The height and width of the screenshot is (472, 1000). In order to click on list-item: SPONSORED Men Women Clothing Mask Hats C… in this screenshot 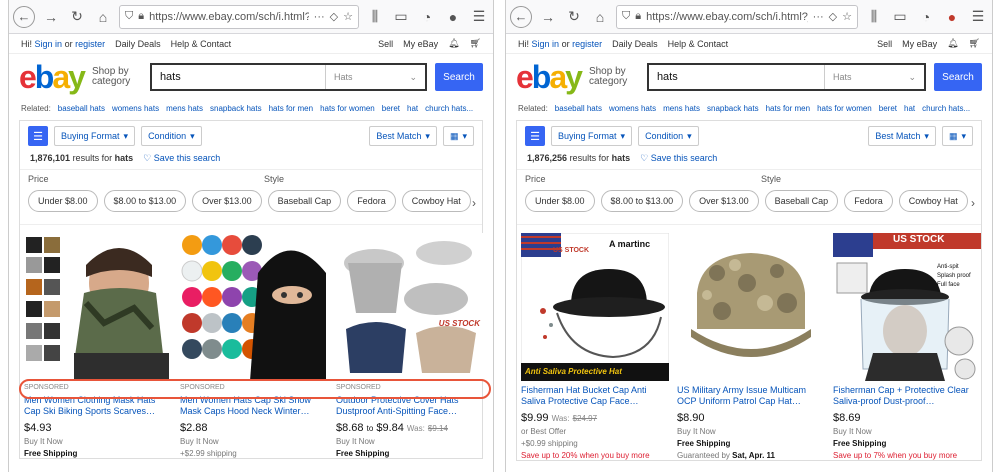, I will do `click(98, 345)`.